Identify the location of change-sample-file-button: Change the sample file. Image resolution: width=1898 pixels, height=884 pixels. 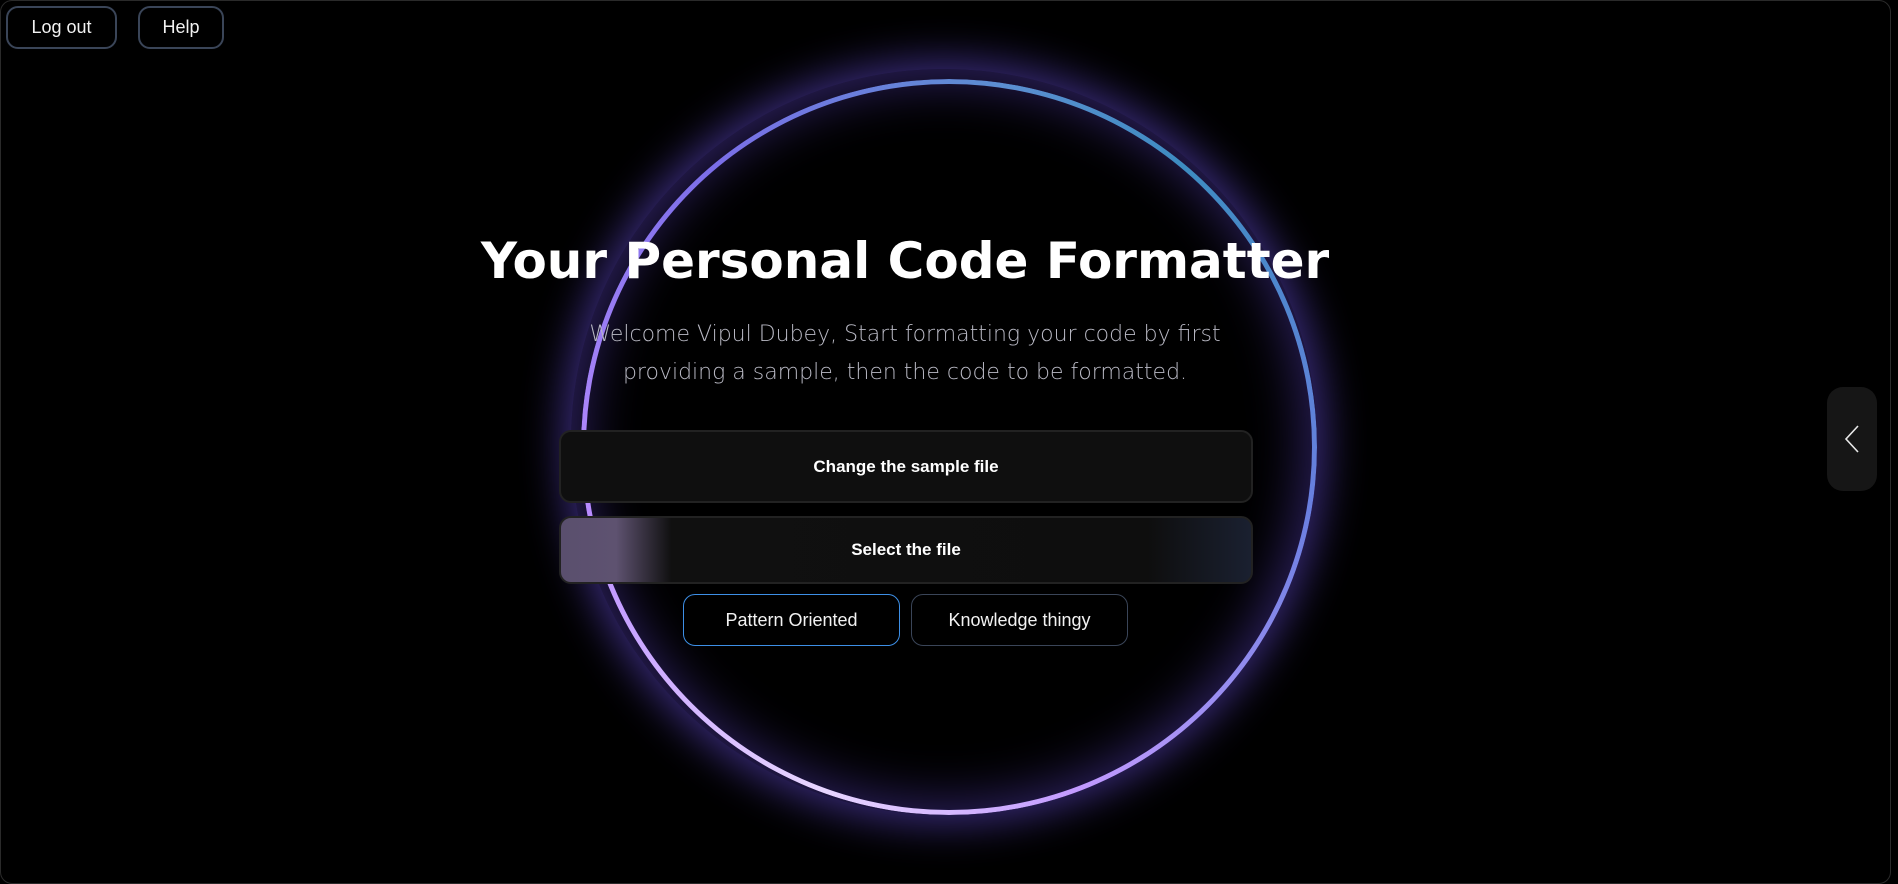
(906, 466).